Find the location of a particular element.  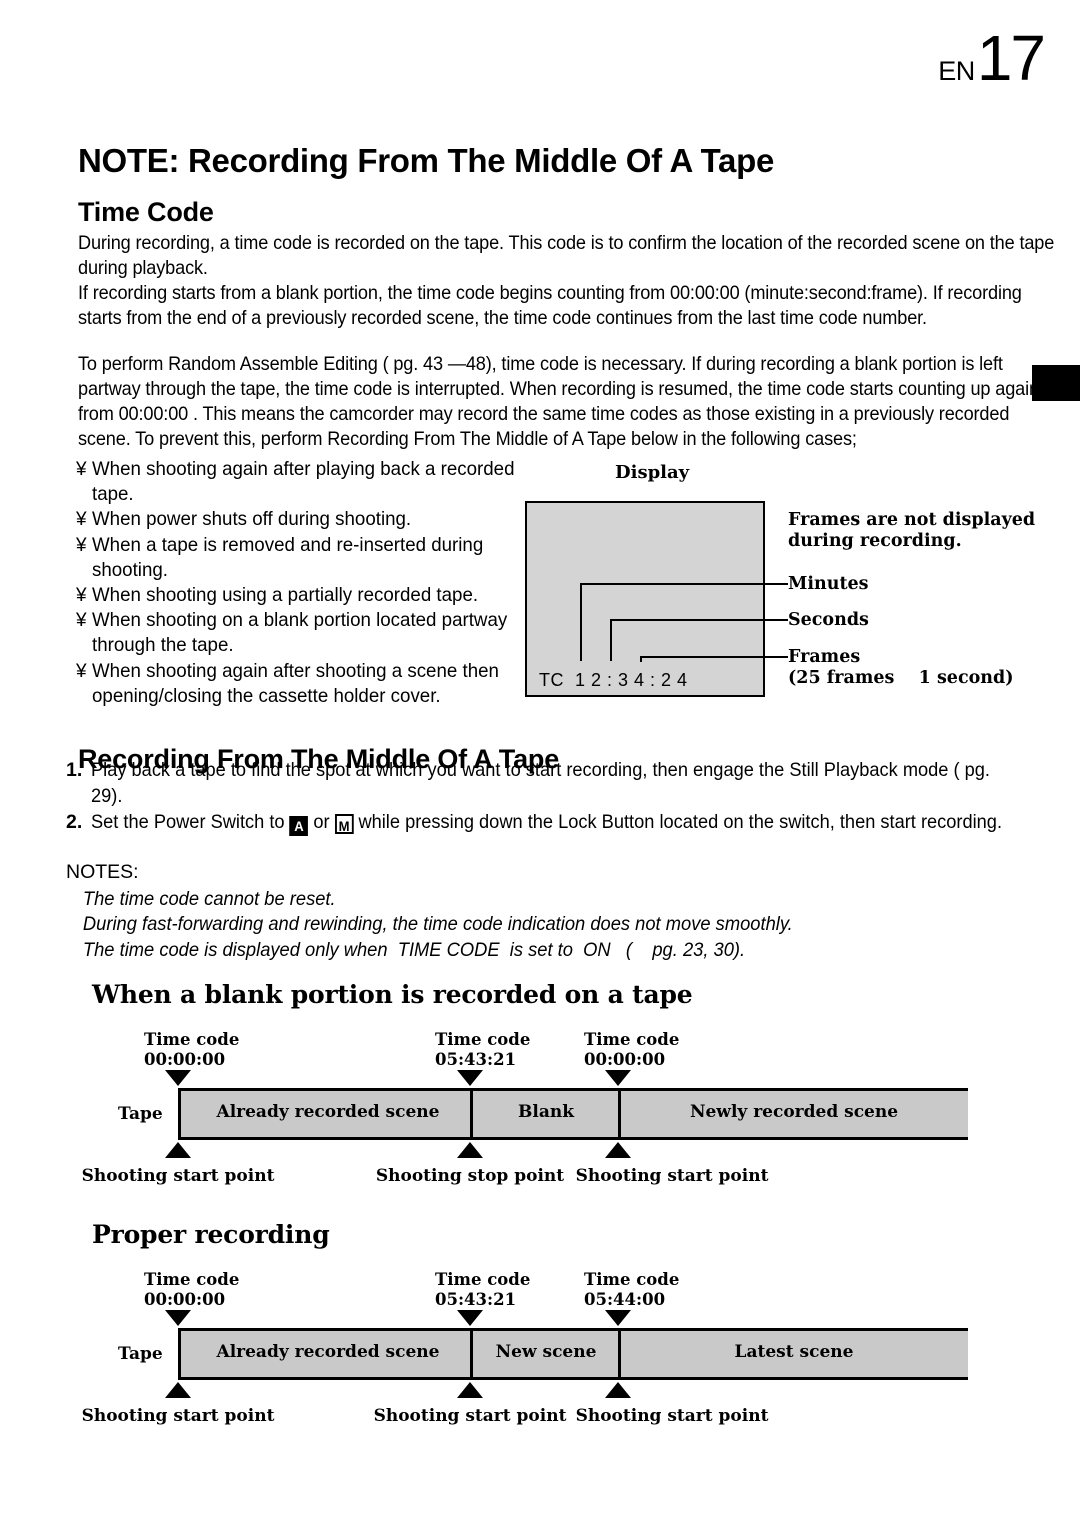

note-line: The time code cannot be reset. is located at coordinates (209, 898).